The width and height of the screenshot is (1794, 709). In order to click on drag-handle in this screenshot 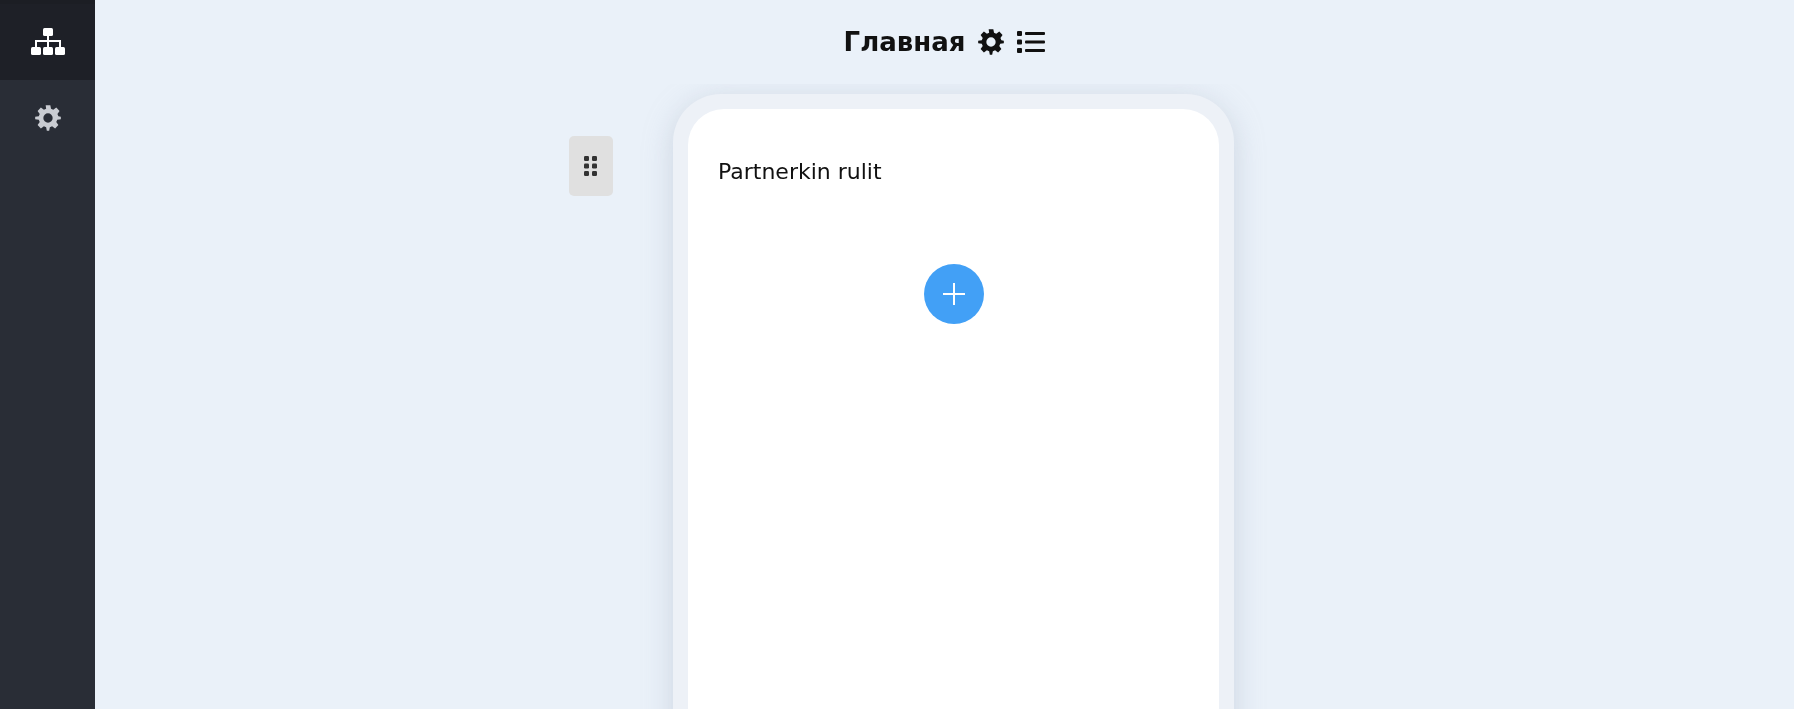, I will do `click(591, 166)`.